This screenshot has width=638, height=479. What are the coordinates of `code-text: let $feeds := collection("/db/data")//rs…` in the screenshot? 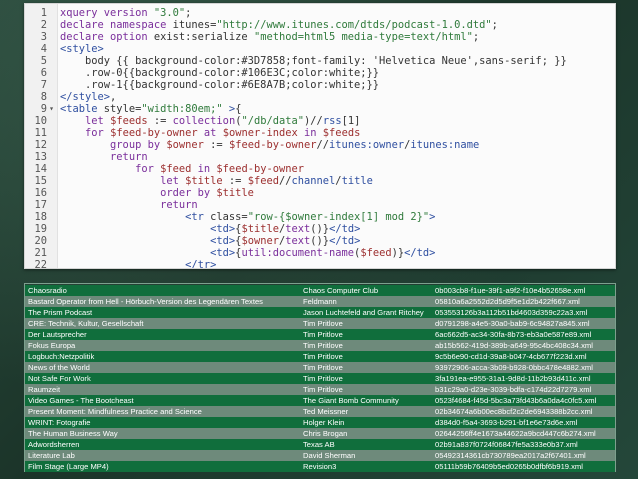 It's located at (210, 121).